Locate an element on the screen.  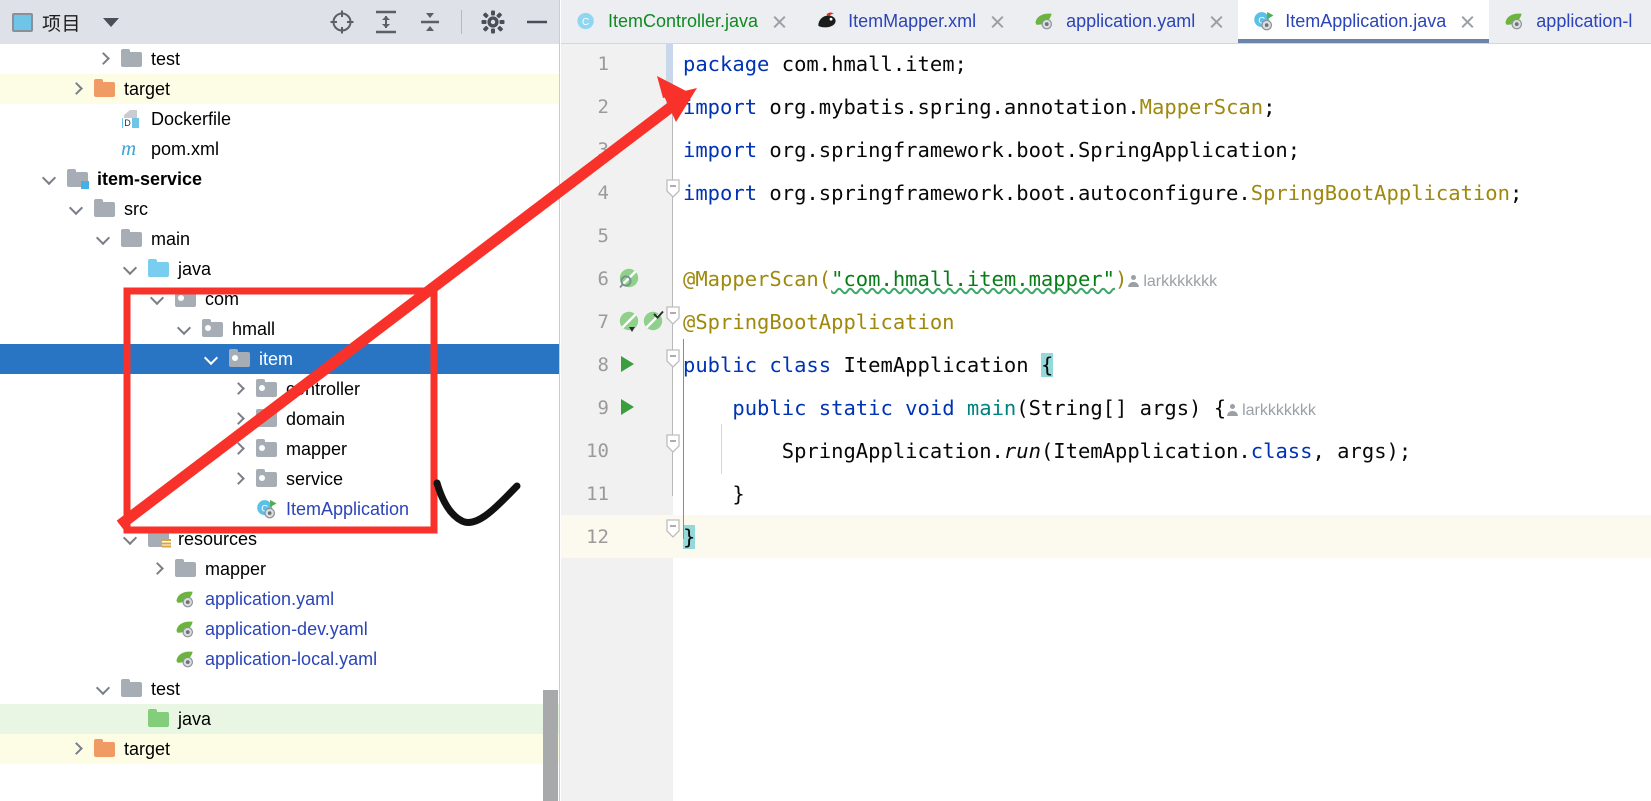
tree-node-service: service is located at coordinates (279, 479).